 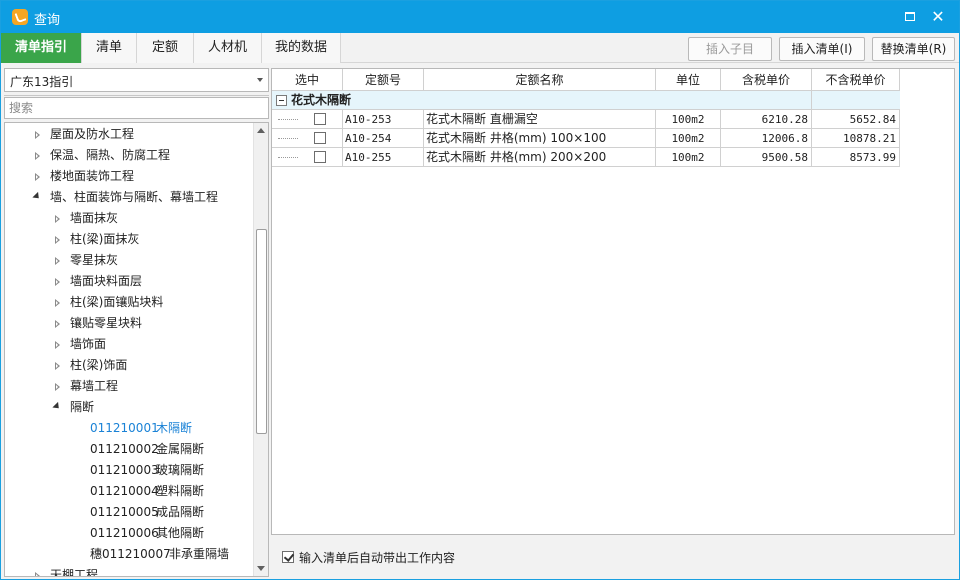 What do you see at coordinates (127, 155) in the screenshot?
I see `tree-node: 保温、隔热、防腐工程` at bounding box center [127, 155].